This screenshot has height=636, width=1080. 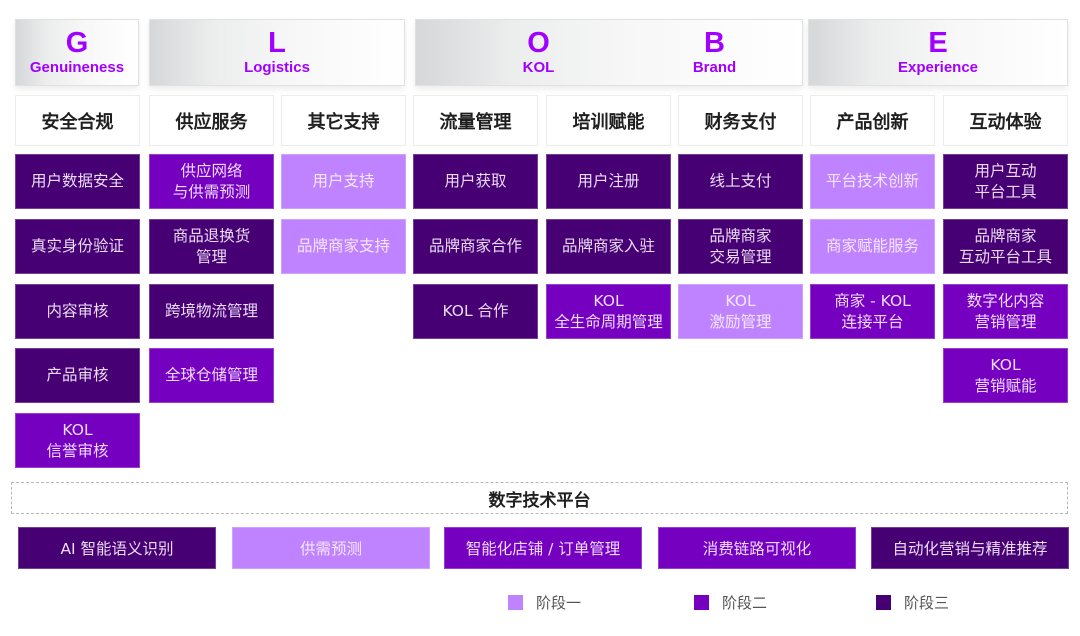 I want to click on capability-cell-line: 商家赋能服务, so click(x=872, y=246).